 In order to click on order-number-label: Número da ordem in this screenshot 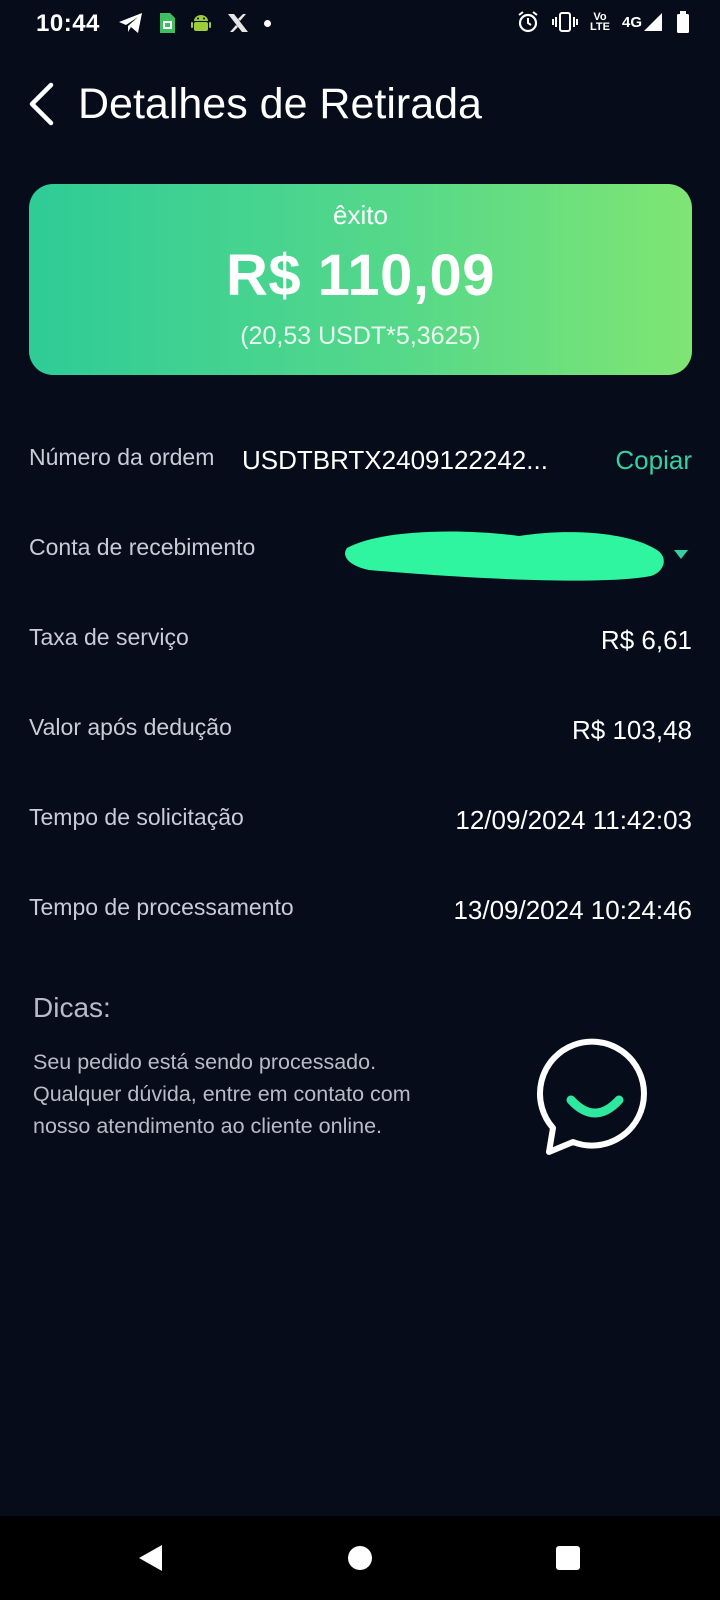, I will do `click(122, 457)`.